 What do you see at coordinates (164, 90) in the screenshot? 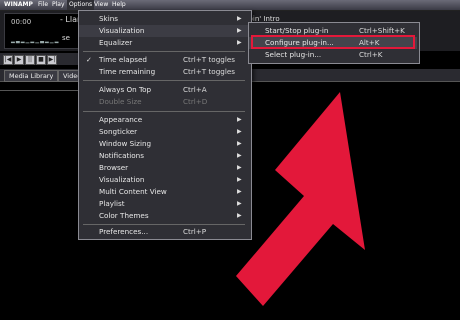
I see `menu-item-always-on-top: Always On Top Ctrl+A` at bounding box center [164, 90].